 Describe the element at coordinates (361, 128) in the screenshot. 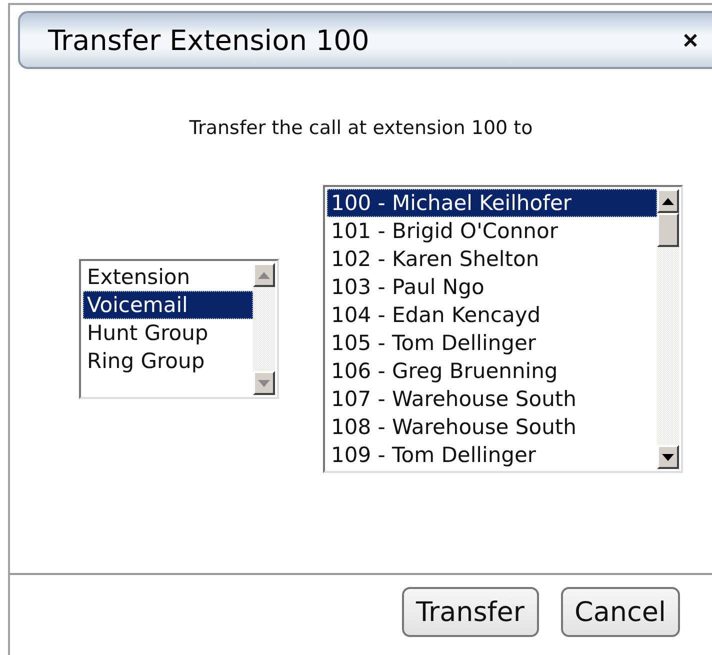

I see `prompt-text: Transfer the call at extension 100 to` at that location.